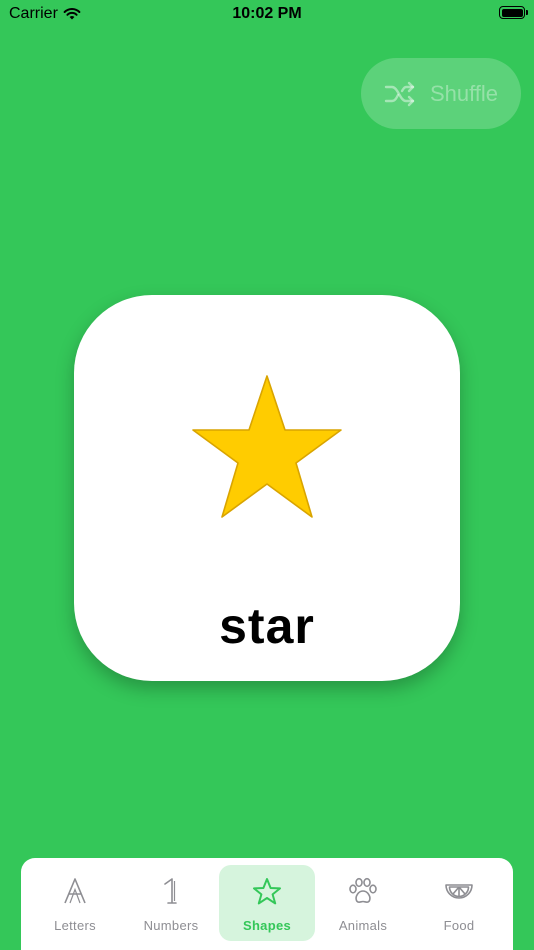 Image resolution: width=534 pixels, height=950 pixels. What do you see at coordinates (459, 903) in the screenshot?
I see `tab-food: Food` at bounding box center [459, 903].